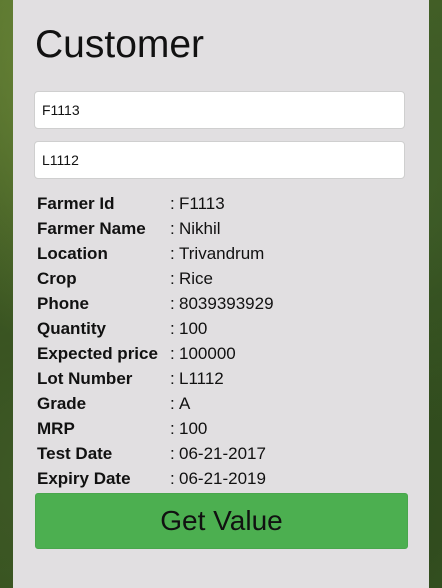 The height and width of the screenshot is (588, 442). Describe the element at coordinates (226, 303) in the screenshot. I see `detail-value: 8039393929` at that location.